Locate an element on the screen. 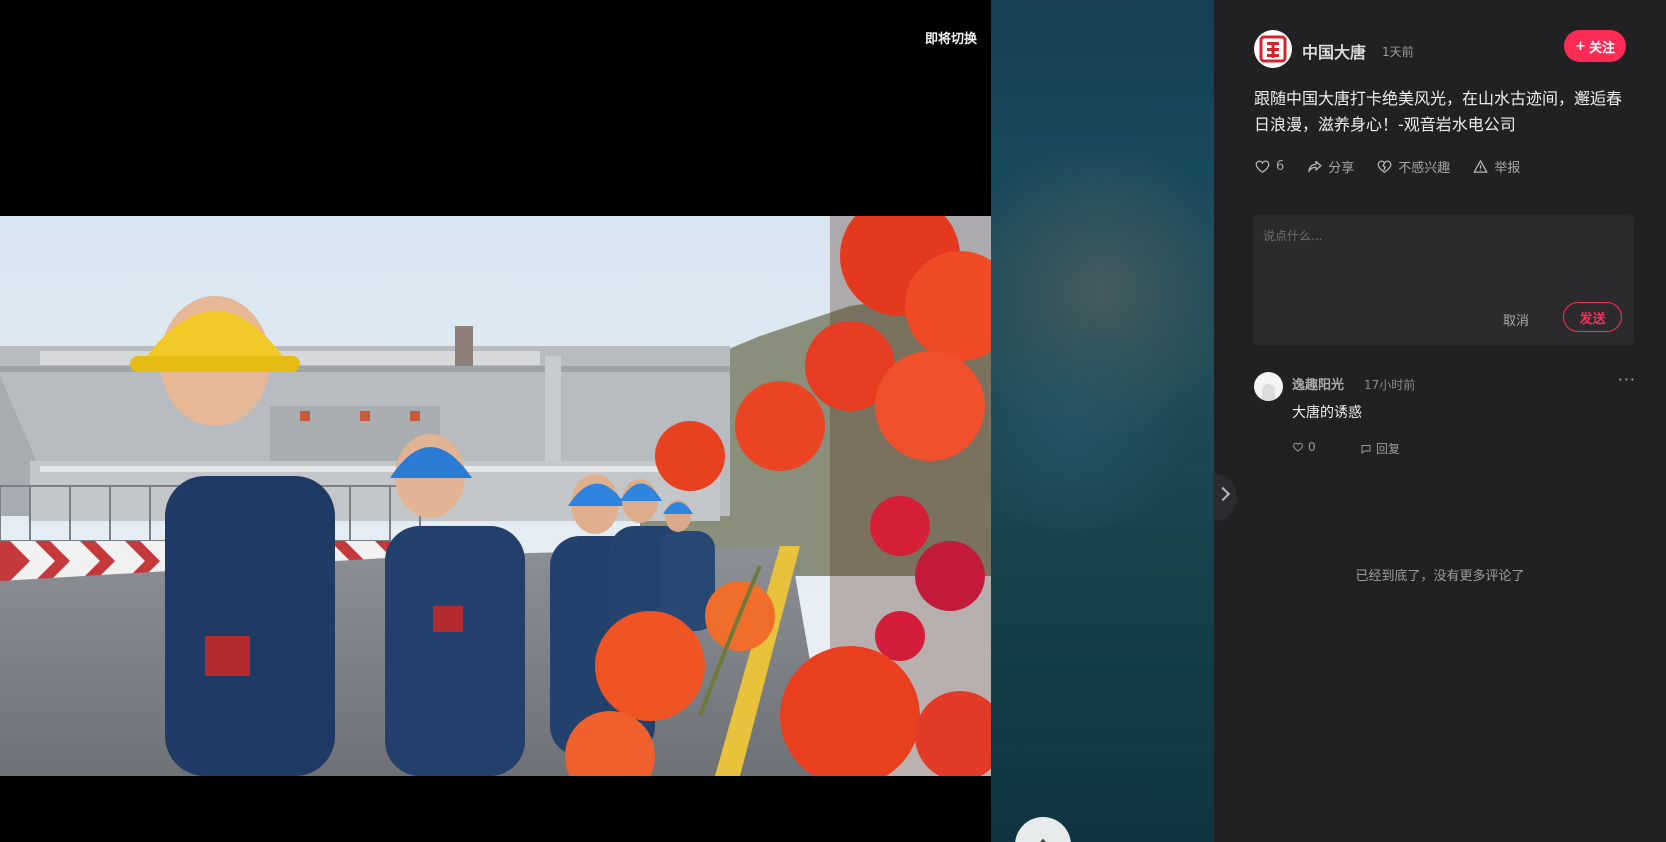  comment-input is located at coordinates (1443, 257).